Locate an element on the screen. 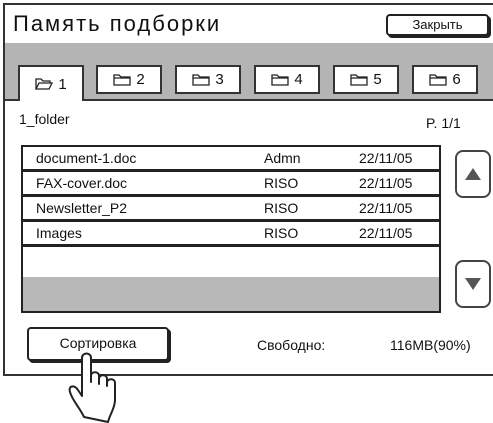  free-space-label: Свободно: is located at coordinates (291, 345).